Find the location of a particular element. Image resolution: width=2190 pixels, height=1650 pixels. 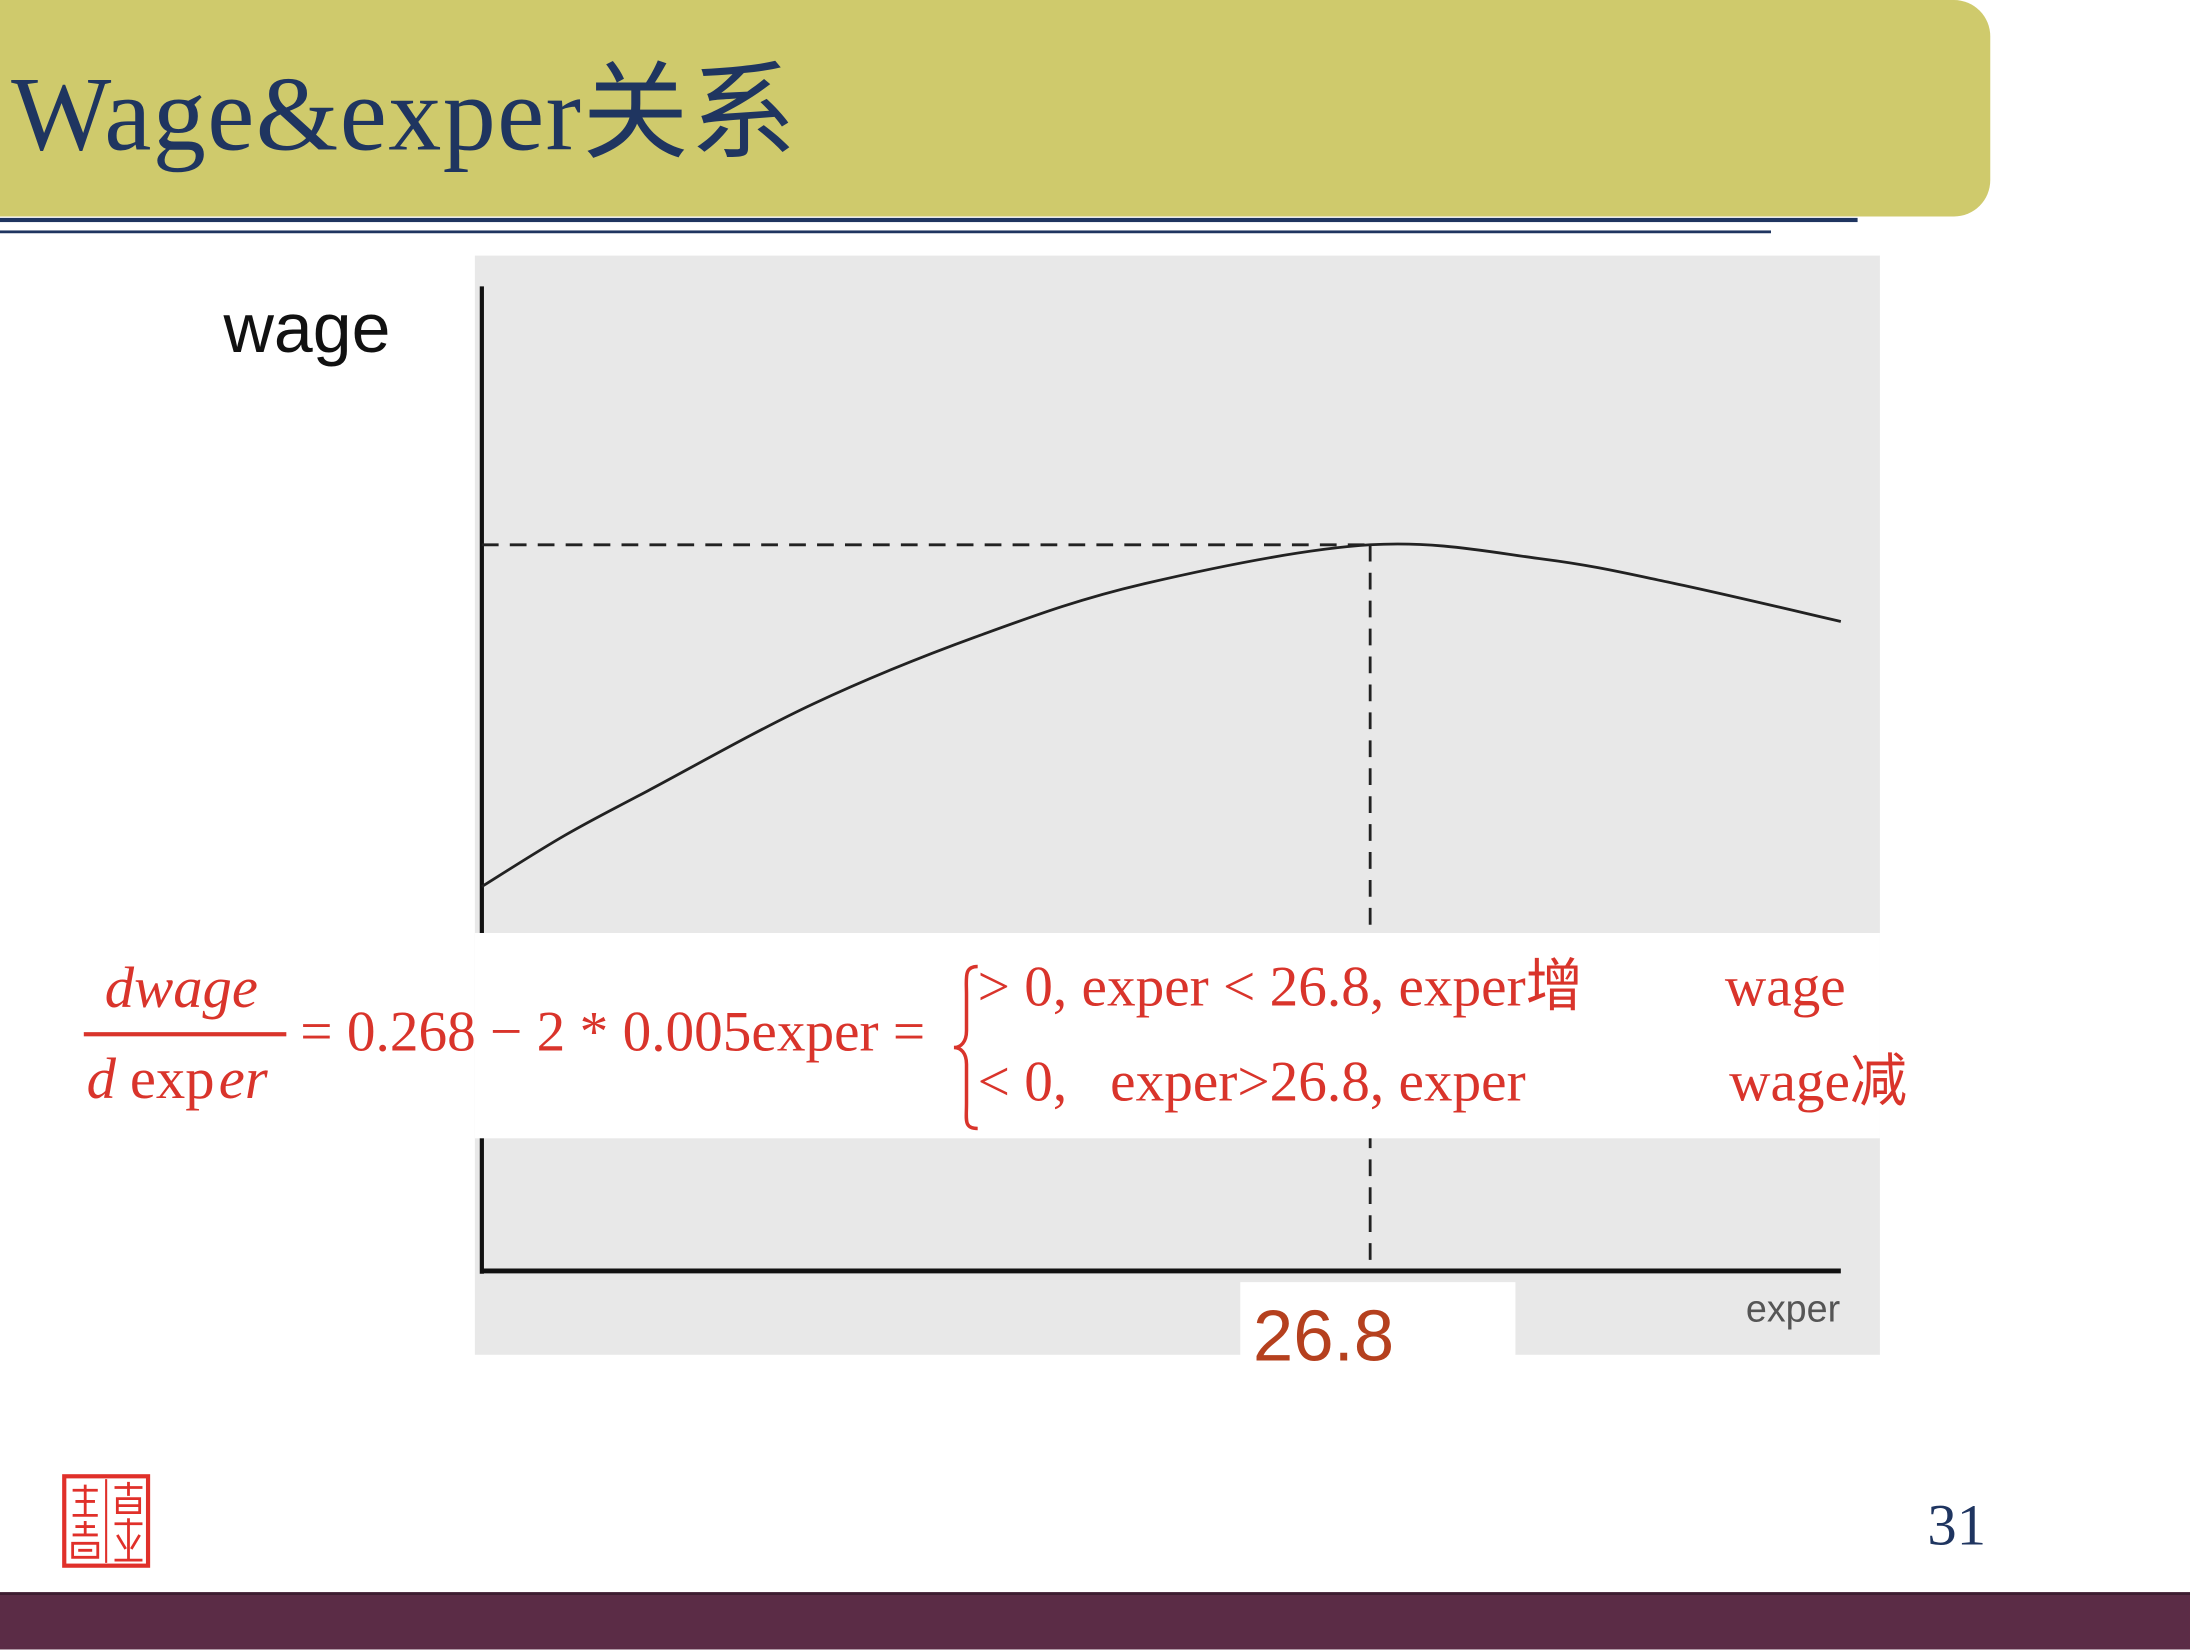

seal-icon is located at coordinates (106, 1521).